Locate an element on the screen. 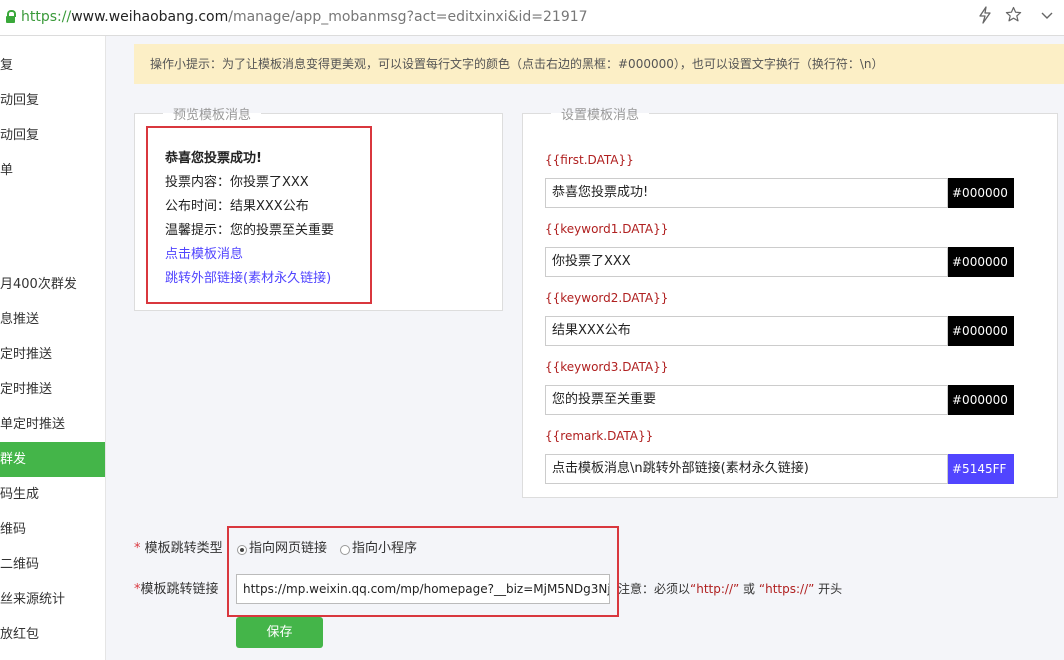 This screenshot has height=660, width=1064. keyword2-color-picker: #000000 is located at coordinates (981, 331).